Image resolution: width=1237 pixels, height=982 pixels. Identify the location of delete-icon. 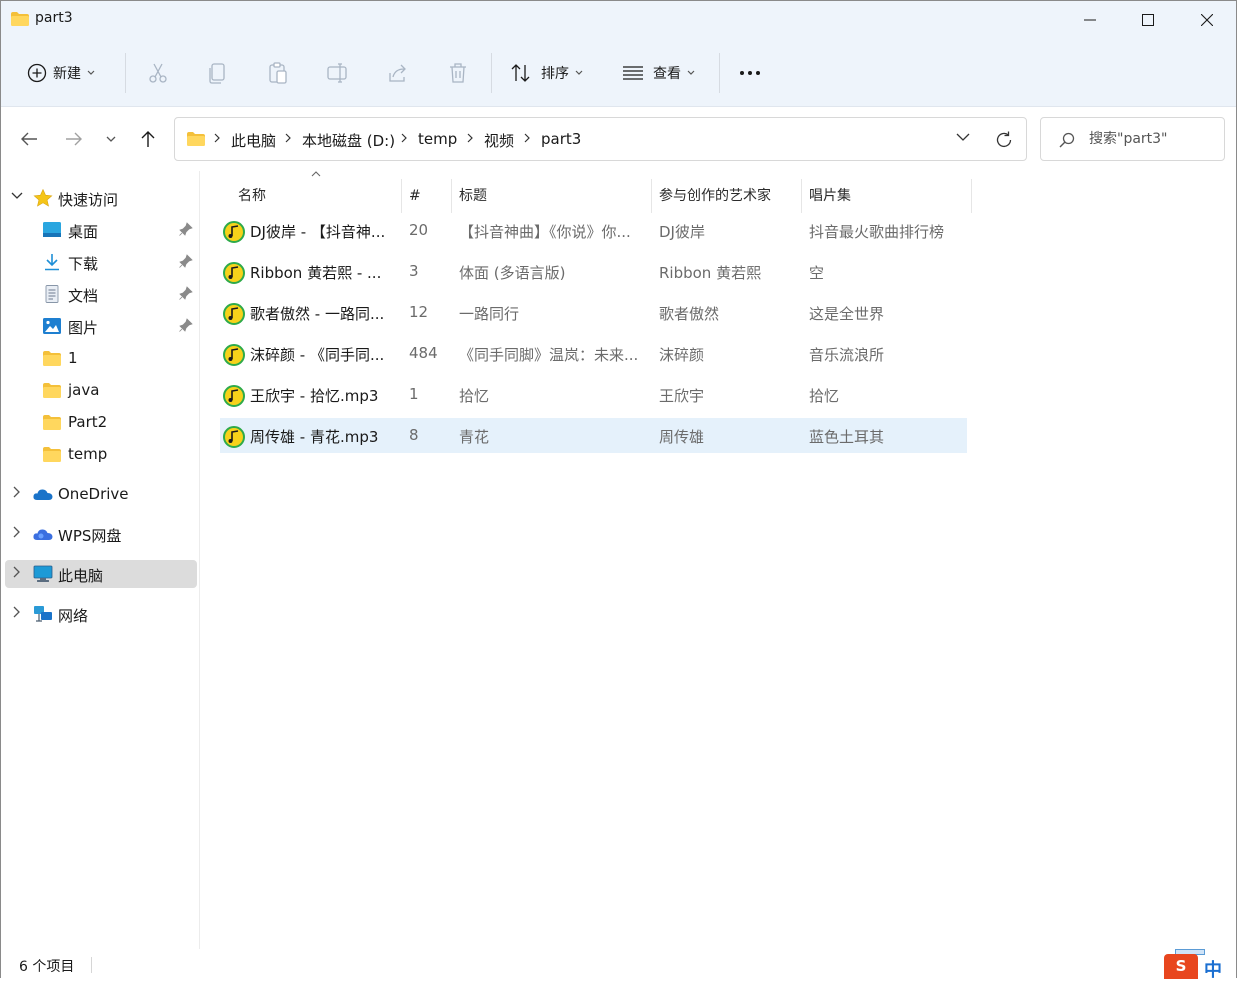
(458, 73).